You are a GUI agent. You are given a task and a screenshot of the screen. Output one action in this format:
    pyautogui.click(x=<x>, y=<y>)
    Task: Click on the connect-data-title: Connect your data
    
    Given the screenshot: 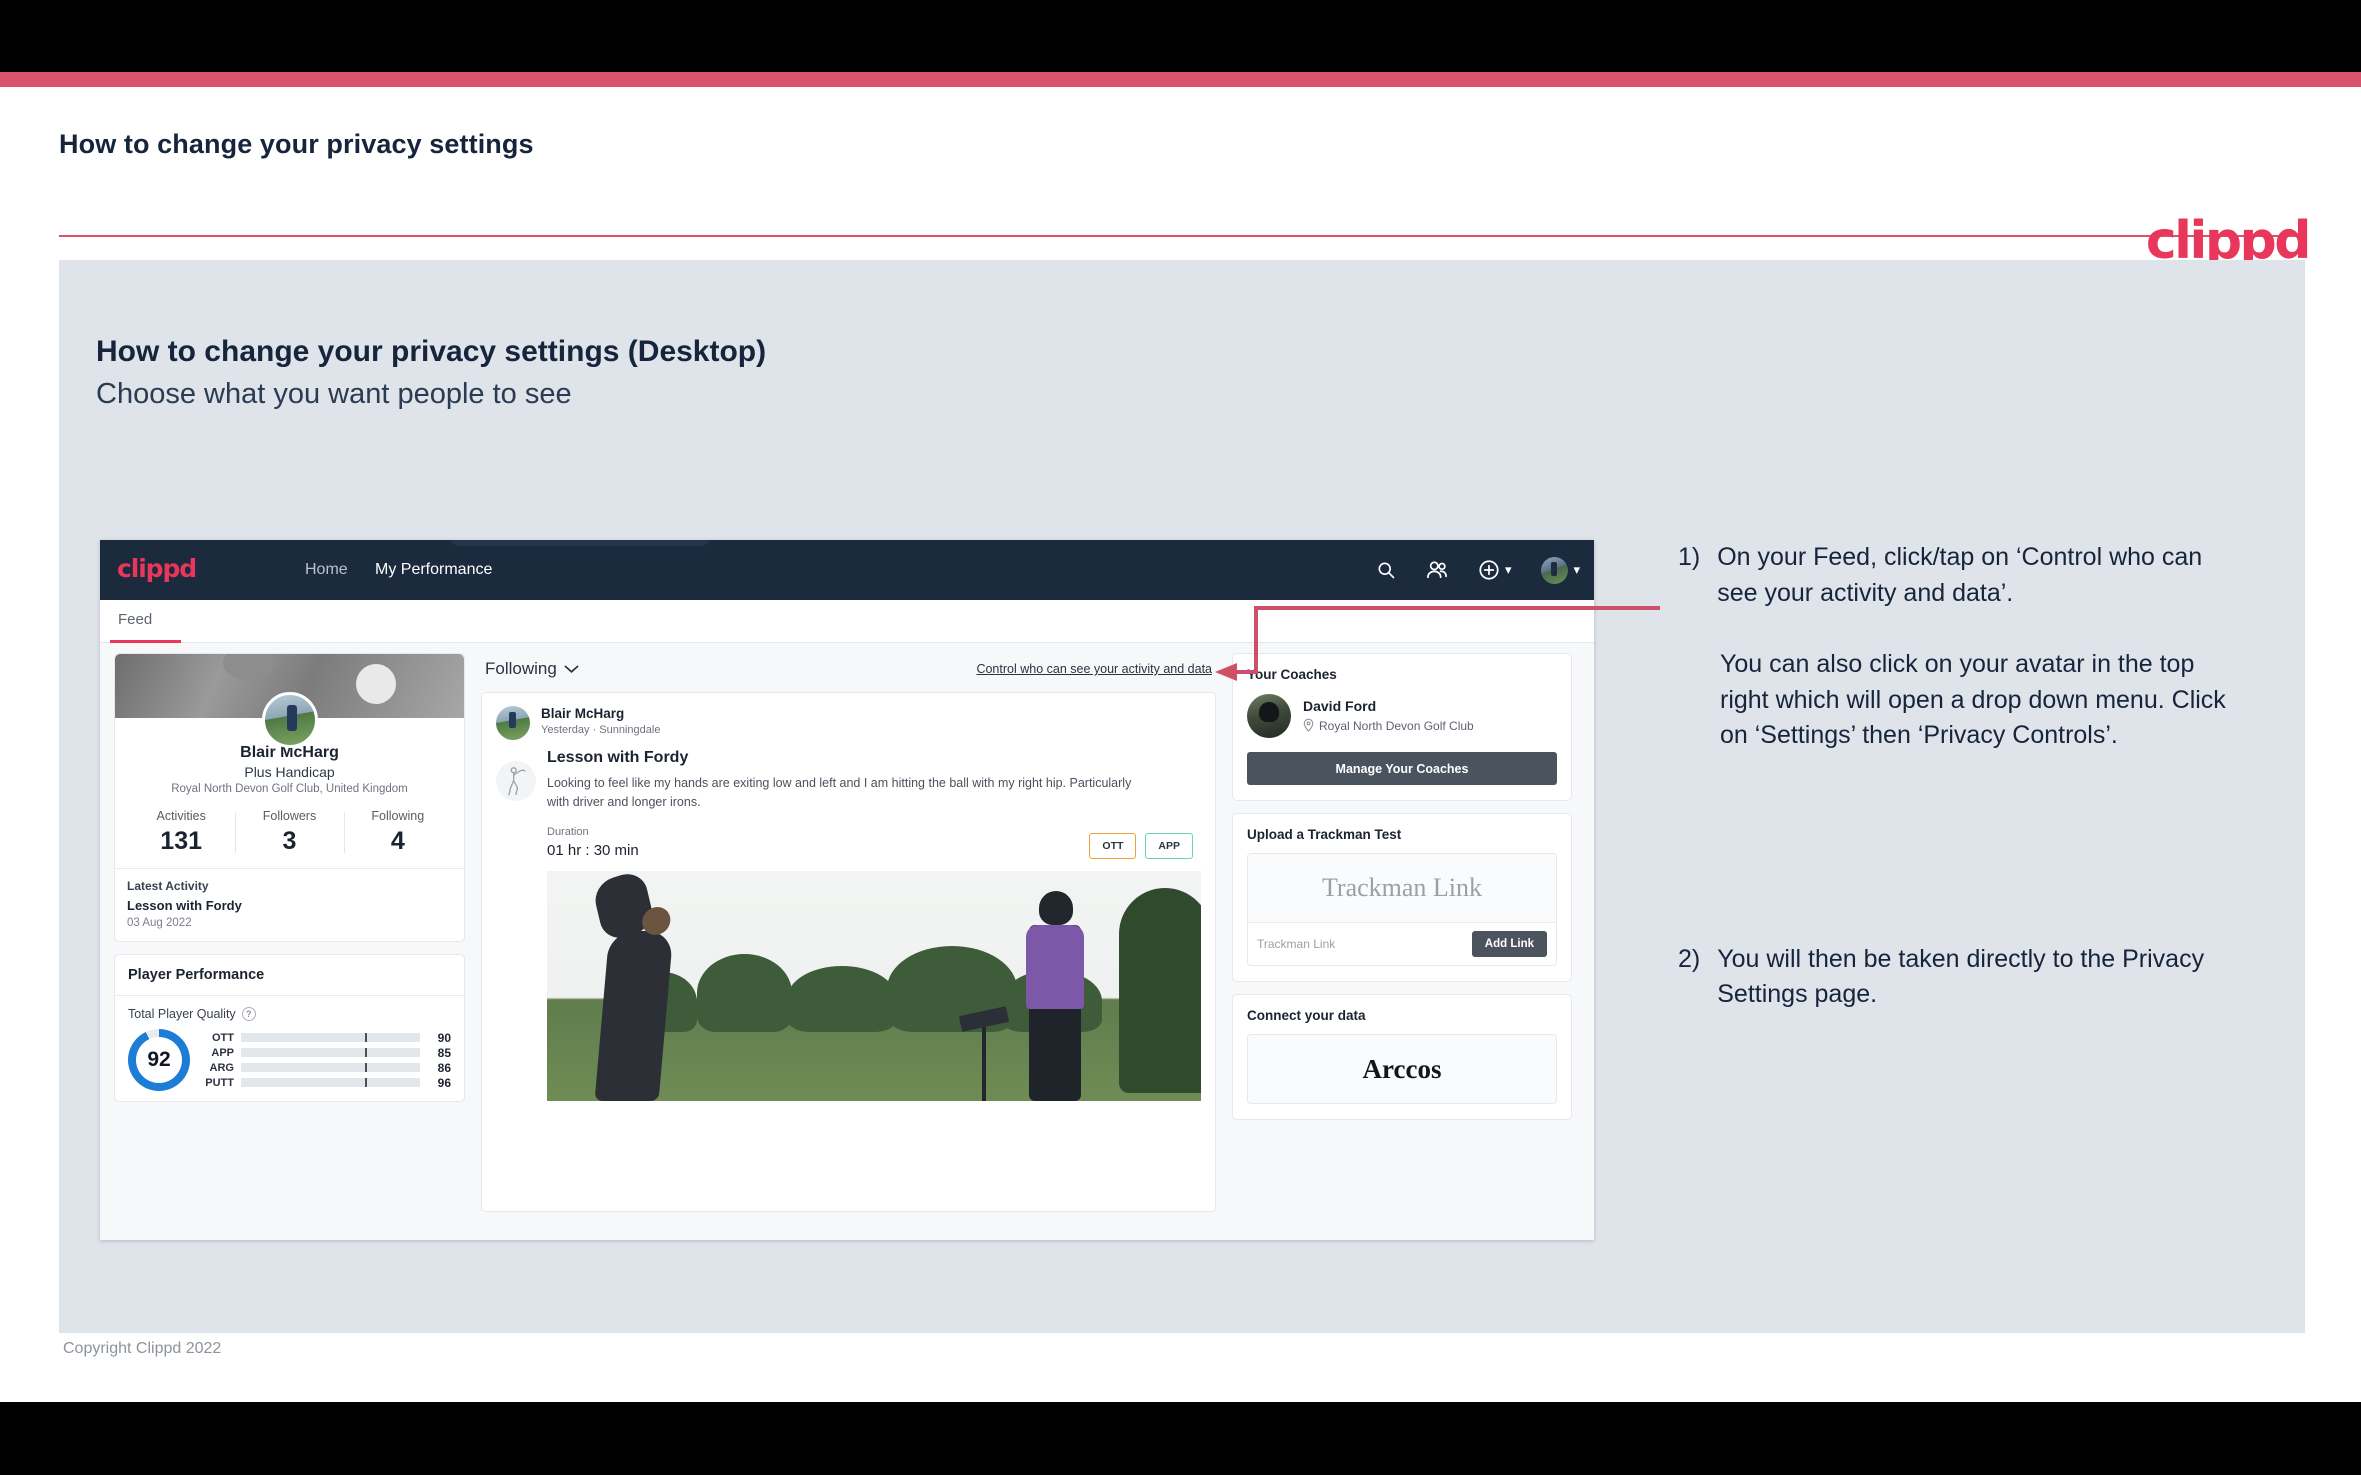 What is the action you would take?
    pyautogui.click(x=1306, y=1015)
    